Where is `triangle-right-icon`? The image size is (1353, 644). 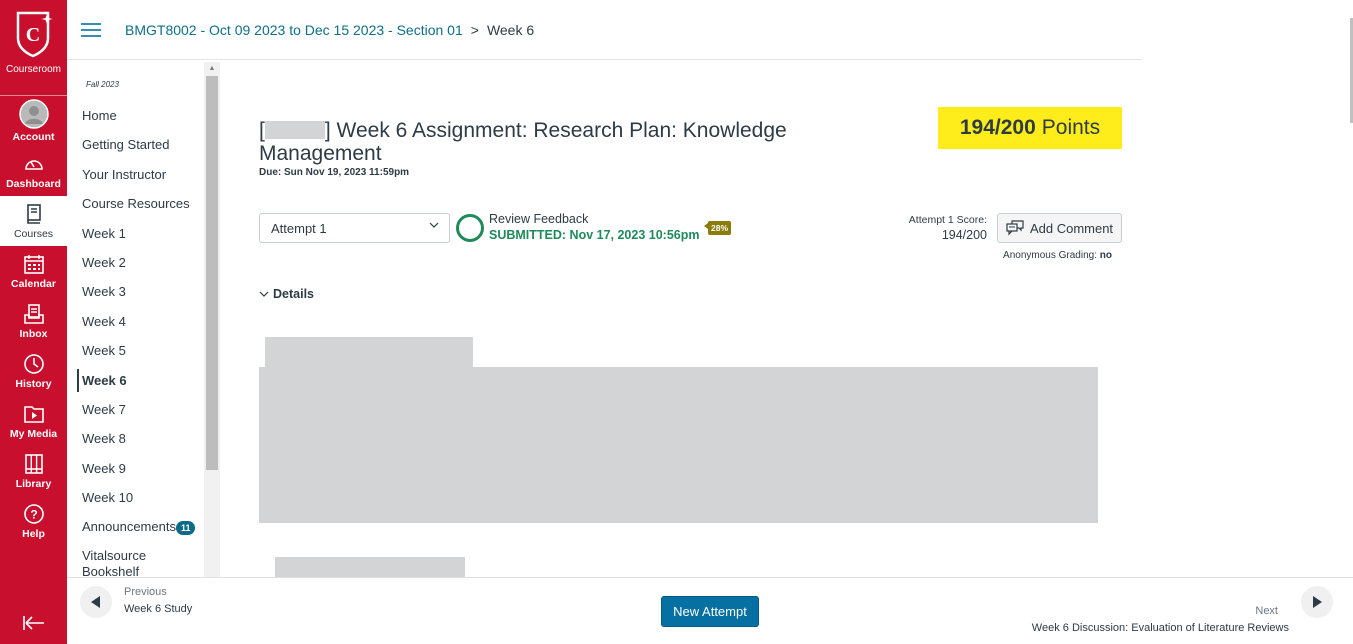
triangle-right-icon is located at coordinates (1317, 602).